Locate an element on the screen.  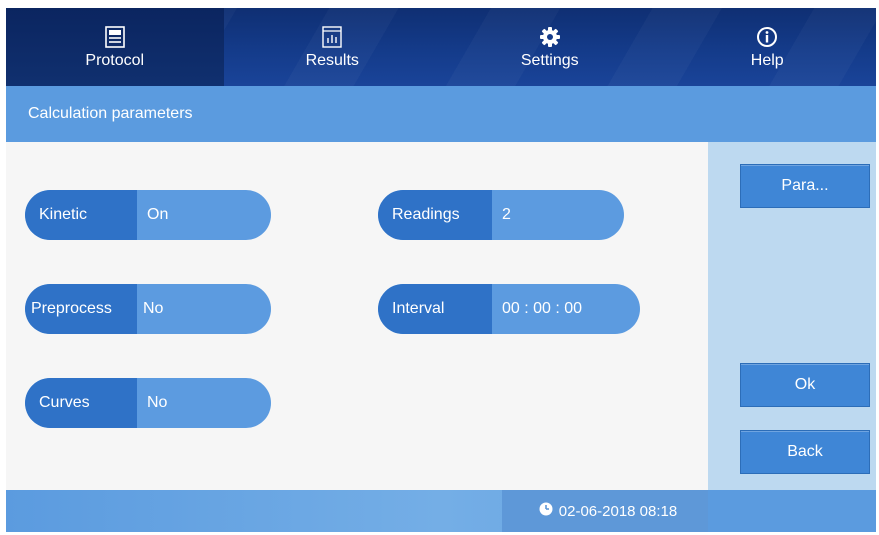
status-bar-side is located at coordinates (792, 511).